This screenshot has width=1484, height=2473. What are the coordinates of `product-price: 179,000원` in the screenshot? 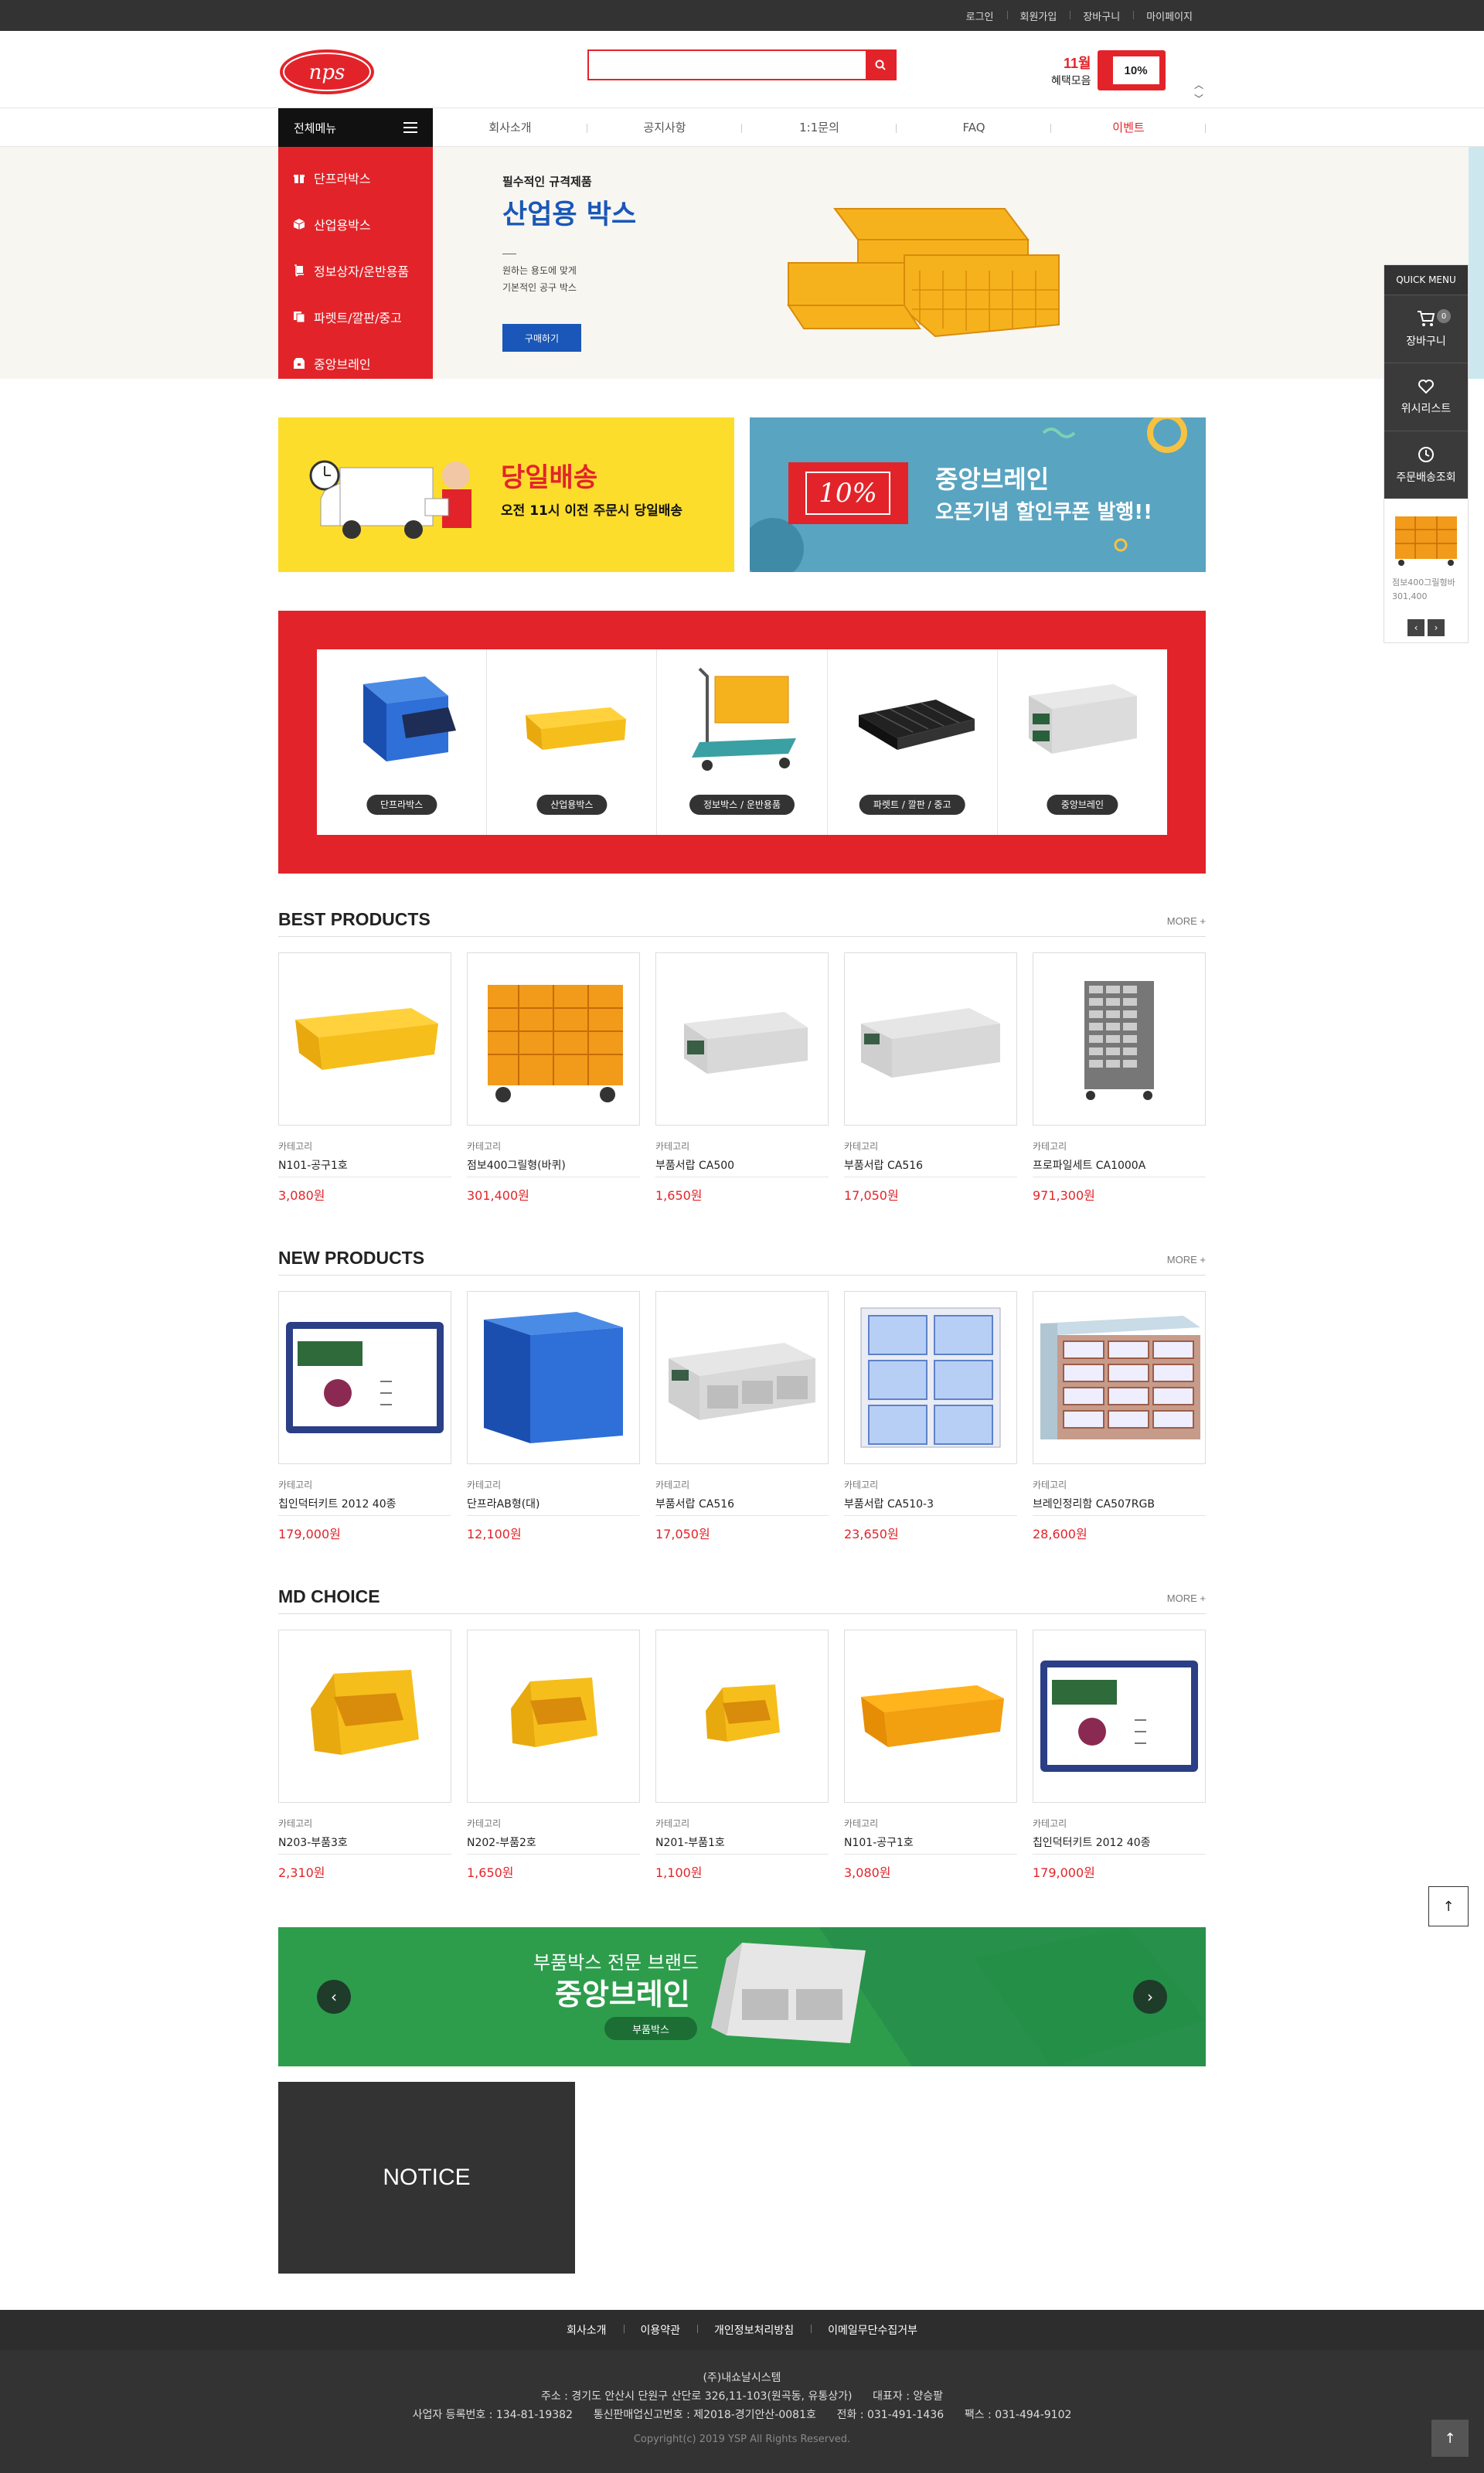 It's located at (1064, 1872).